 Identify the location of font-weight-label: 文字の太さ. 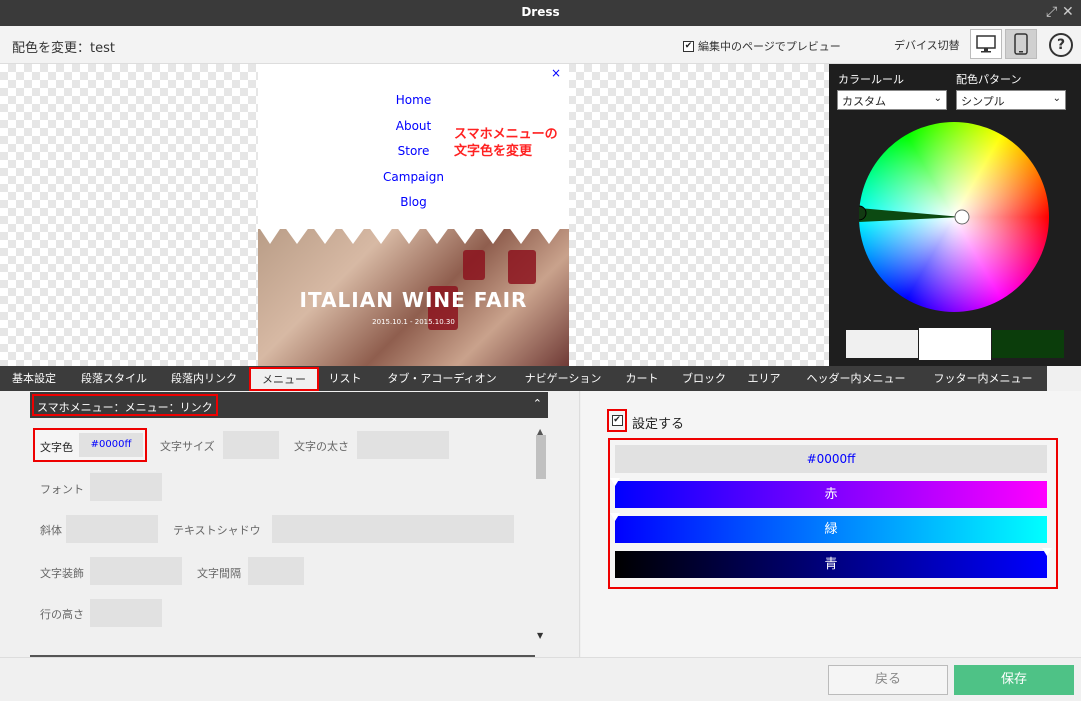
(321, 446).